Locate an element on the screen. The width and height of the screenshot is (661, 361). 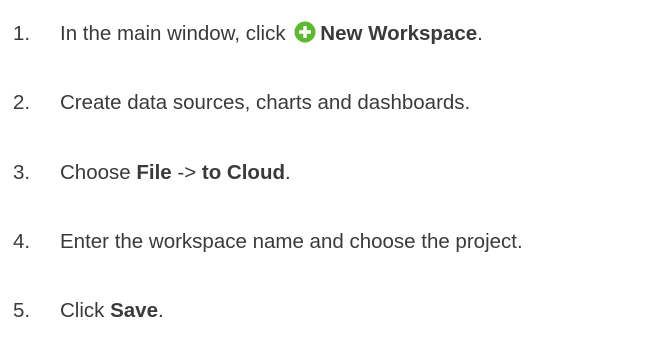
step-number: 1. is located at coordinates (22, 33).